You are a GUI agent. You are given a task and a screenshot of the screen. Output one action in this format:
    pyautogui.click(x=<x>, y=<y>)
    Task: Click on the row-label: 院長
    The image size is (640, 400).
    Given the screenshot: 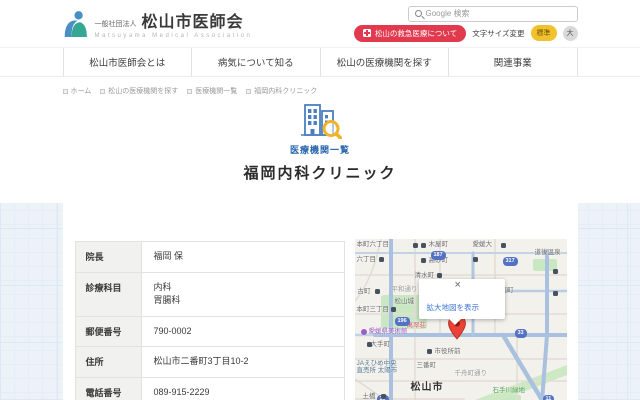 What is the action you would take?
    pyautogui.click(x=108, y=257)
    